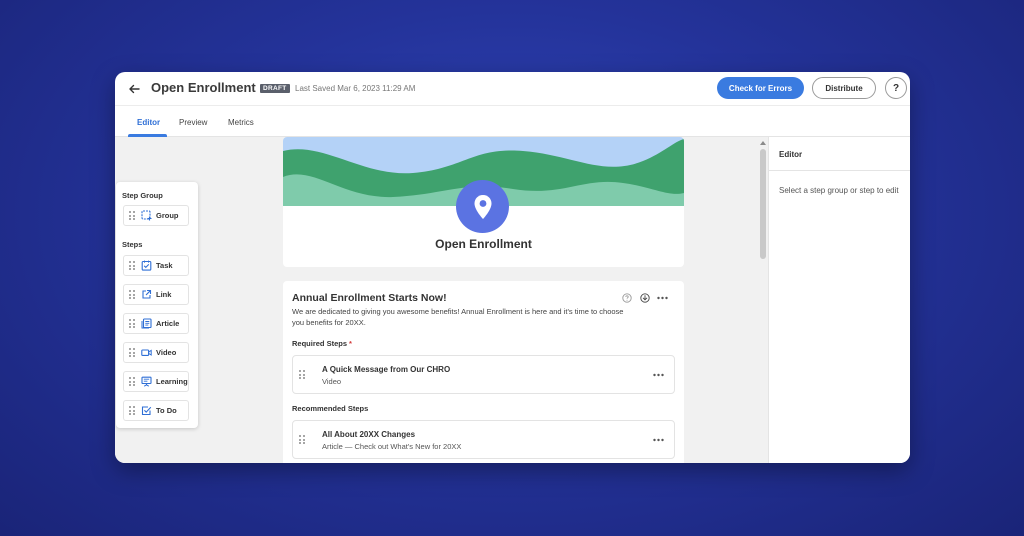 This screenshot has height=536, width=1024. I want to click on palette-item-label: Group, so click(167, 215).